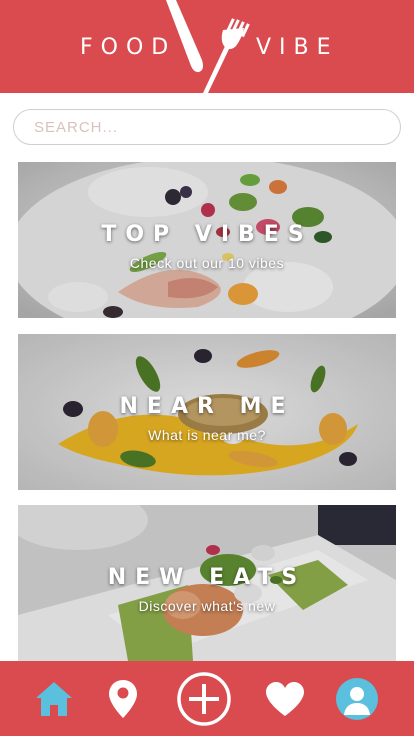  I want to click on brand-word-vibe: VIBE, so click(297, 47).